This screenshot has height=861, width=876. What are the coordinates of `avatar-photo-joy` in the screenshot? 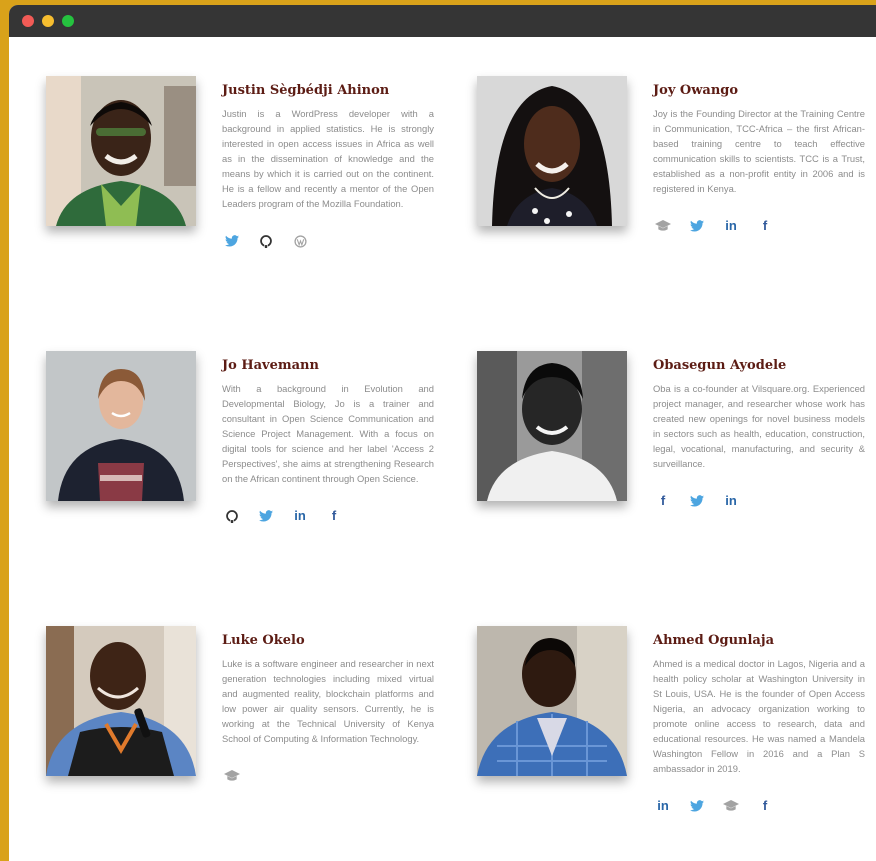 It's located at (552, 151).